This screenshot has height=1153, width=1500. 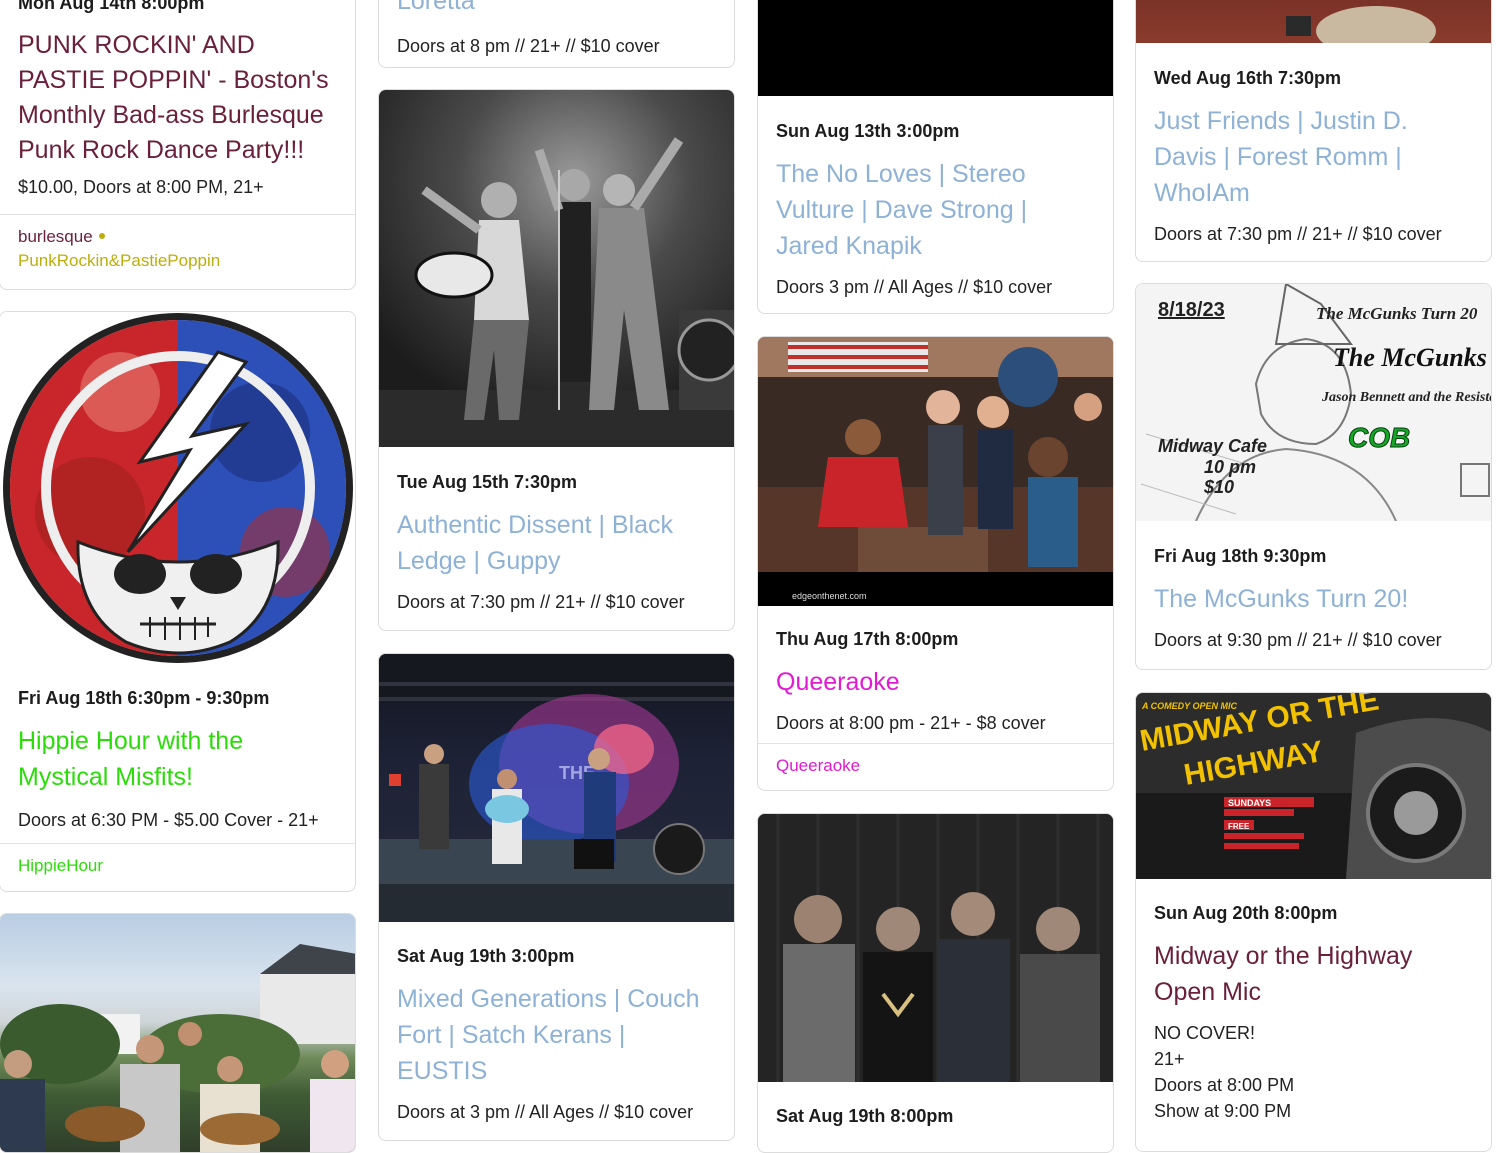 I want to click on event-date: Sat Aug 19th 8:00pm, so click(x=865, y=1116).